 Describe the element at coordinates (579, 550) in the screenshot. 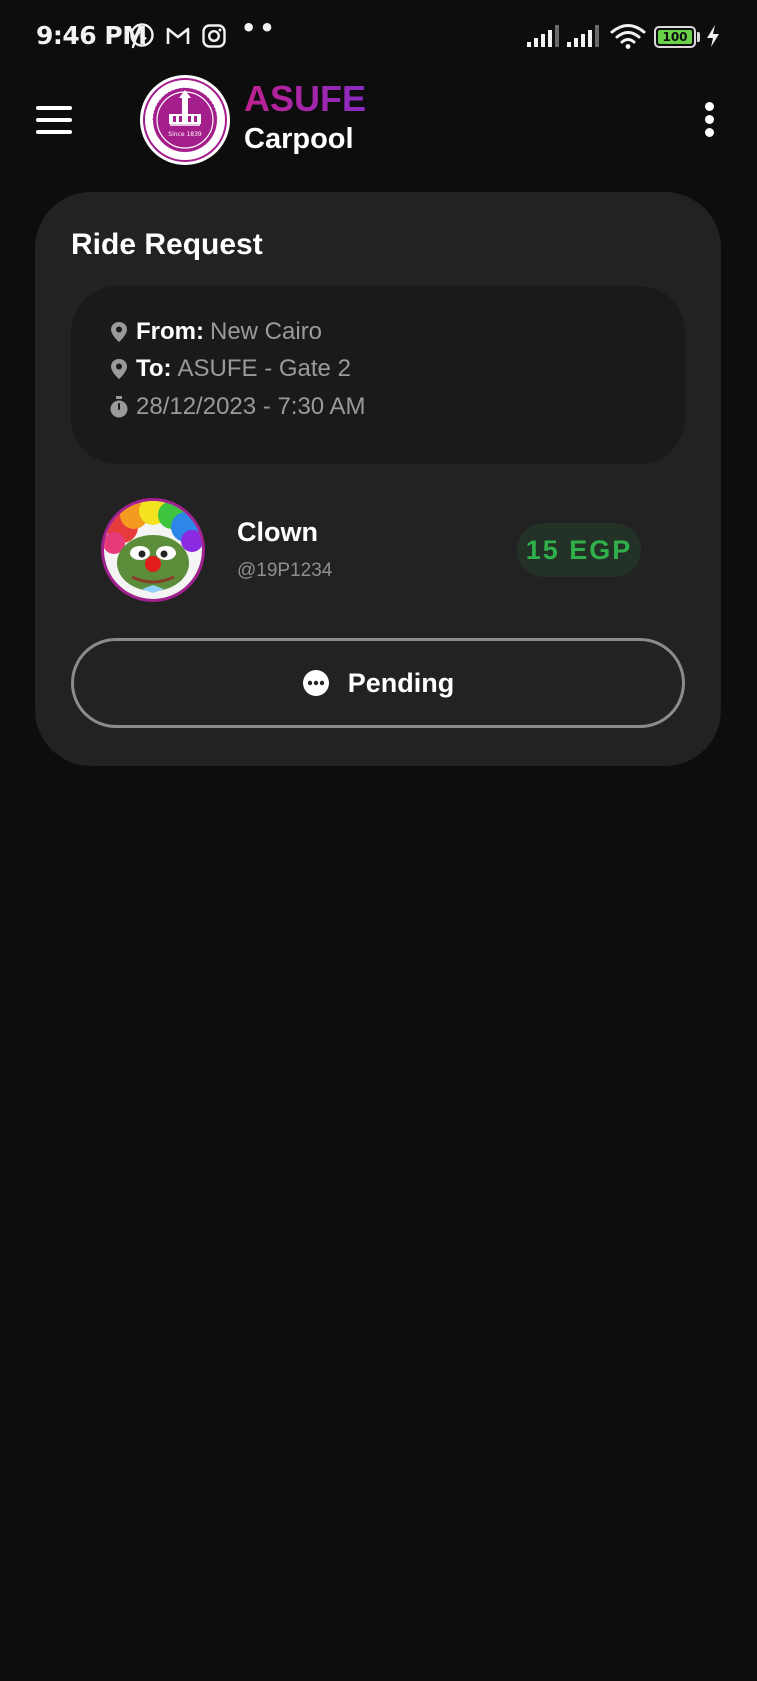

I see `price-badge: 15 EGP` at that location.